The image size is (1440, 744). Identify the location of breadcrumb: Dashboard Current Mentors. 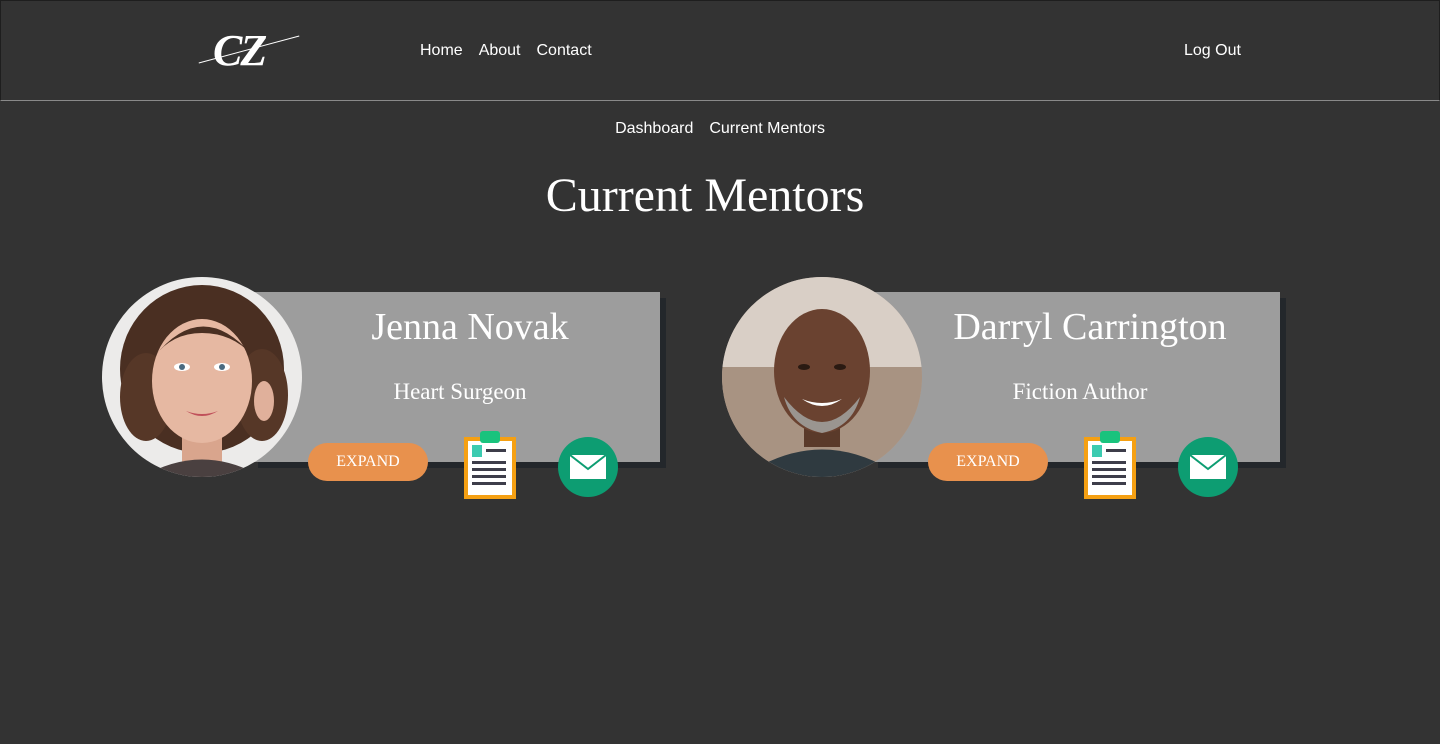
(720, 129).